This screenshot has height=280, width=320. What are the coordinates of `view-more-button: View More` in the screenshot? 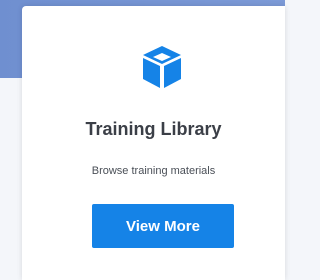 It's located at (163, 226).